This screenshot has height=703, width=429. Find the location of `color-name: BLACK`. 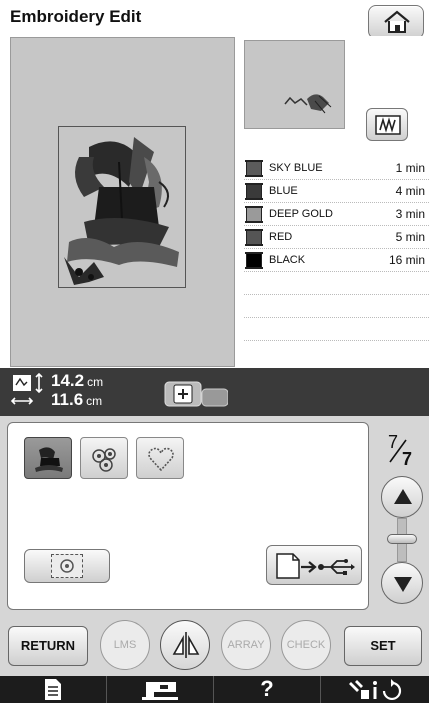

color-name: BLACK is located at coordinates (287, 260).